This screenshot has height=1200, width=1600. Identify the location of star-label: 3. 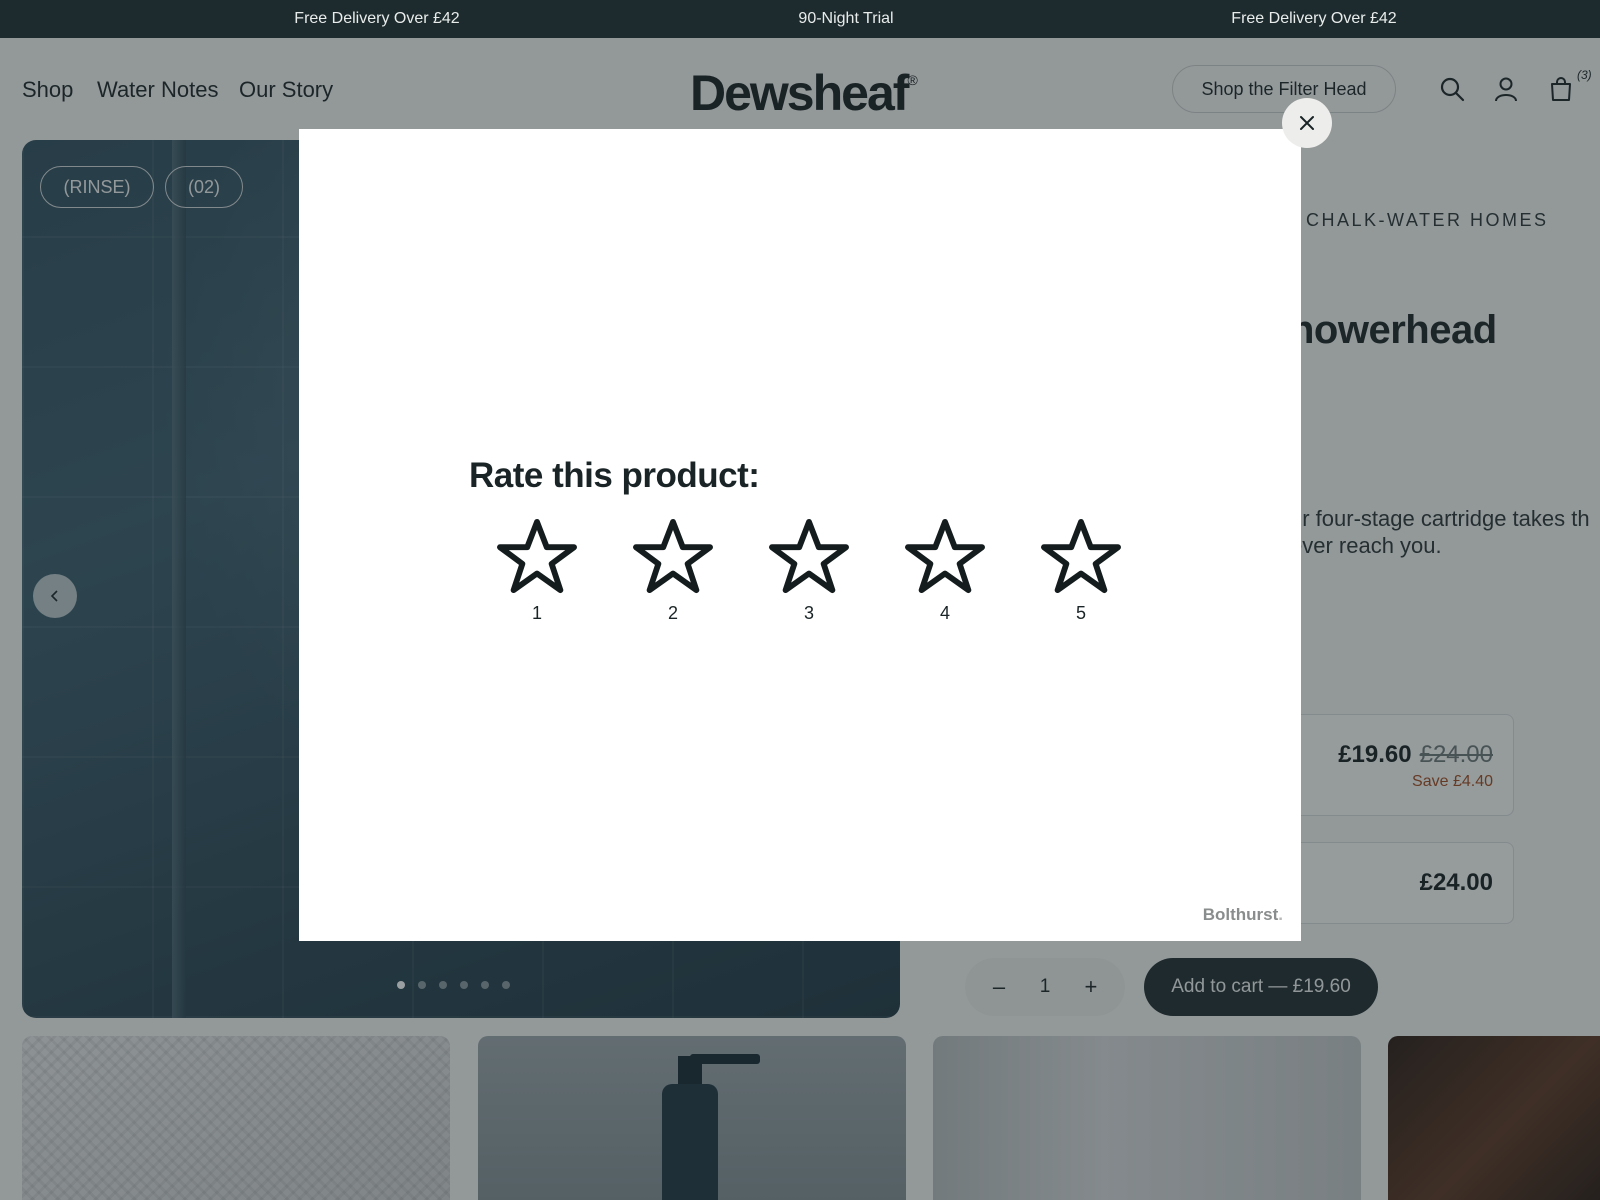
(808, 613).